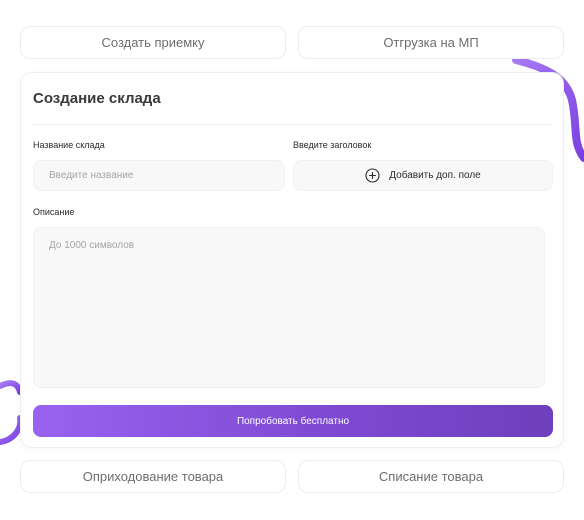  I want to click on tab-mp-shipment-label: Отгрузка на МП, so click(431, 42).